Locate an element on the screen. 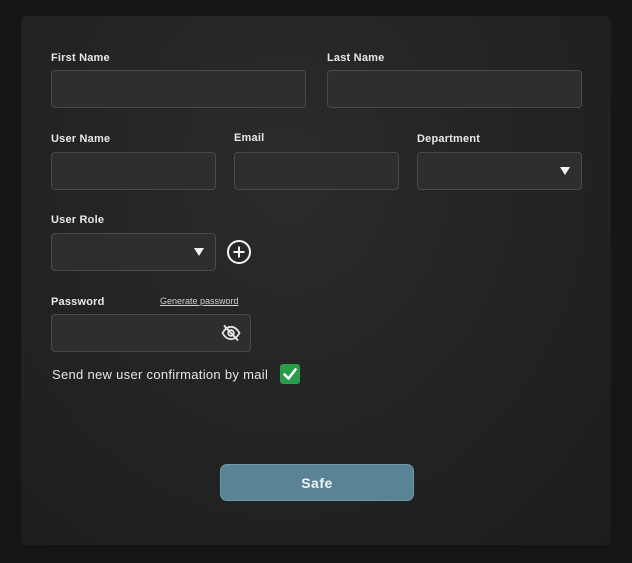 The height and width of the screenshot is (563, 632). generate-password-link: Generate password is located at coordinates (199, 301).